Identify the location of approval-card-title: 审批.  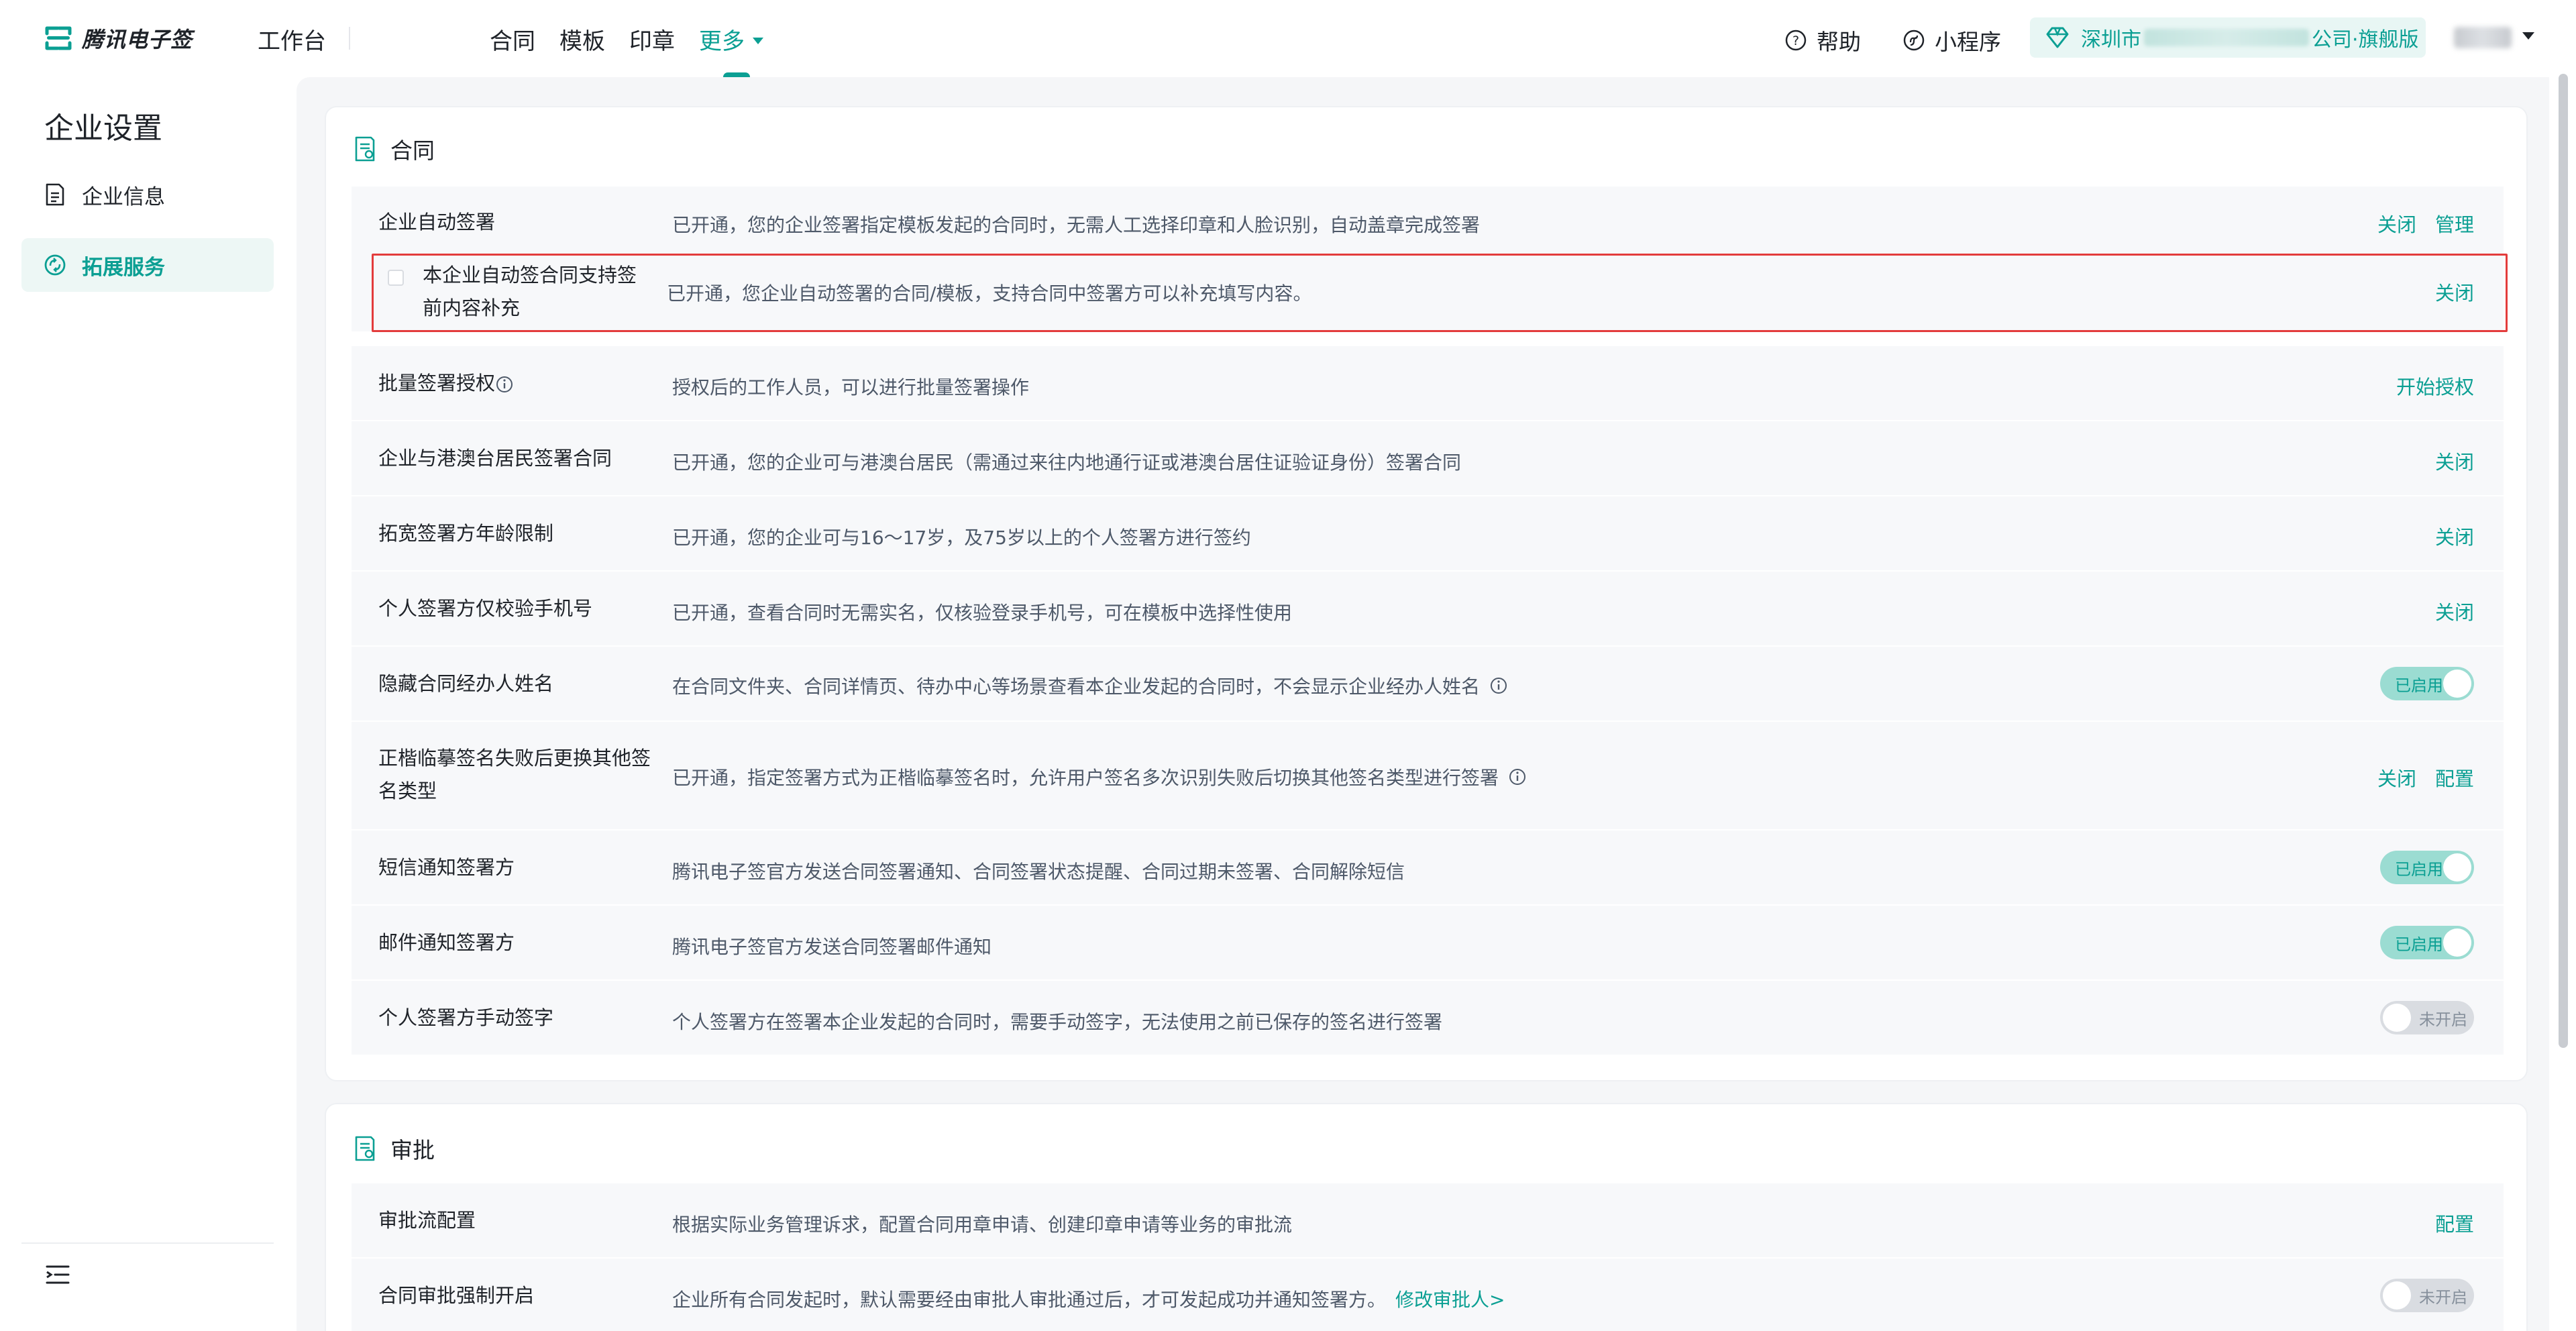
(393, 1148).